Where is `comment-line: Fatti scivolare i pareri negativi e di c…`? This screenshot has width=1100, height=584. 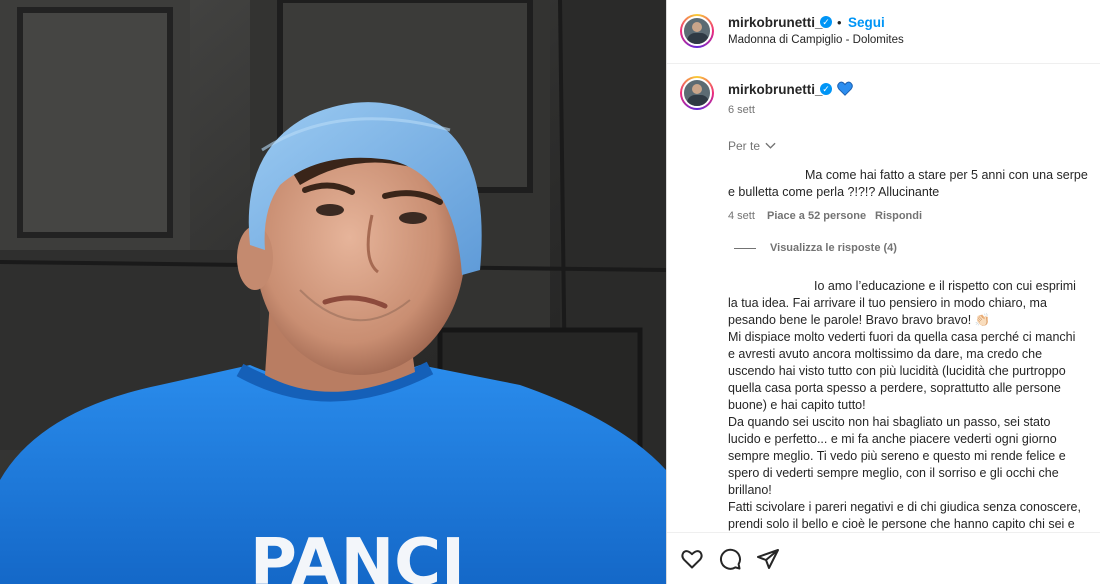
comment-line: Fatti scivolare i pareri negativi e di c… is located at coordinates (904, 507).